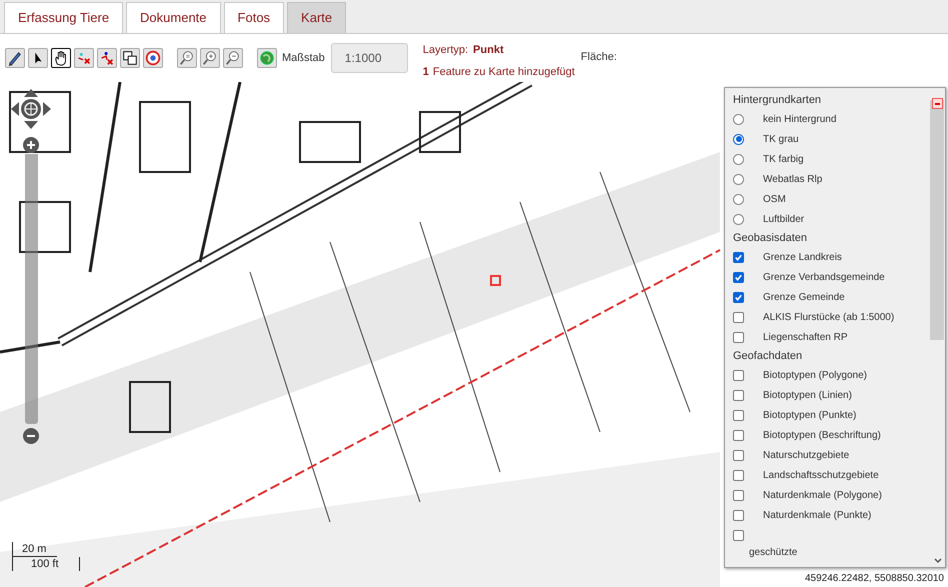 The height and width of the screenshot is (587, 948). What do you see at coordinates (173, 17) in the screenshot?
I see `tab: Dokumente` at bounding box center [173, 17].